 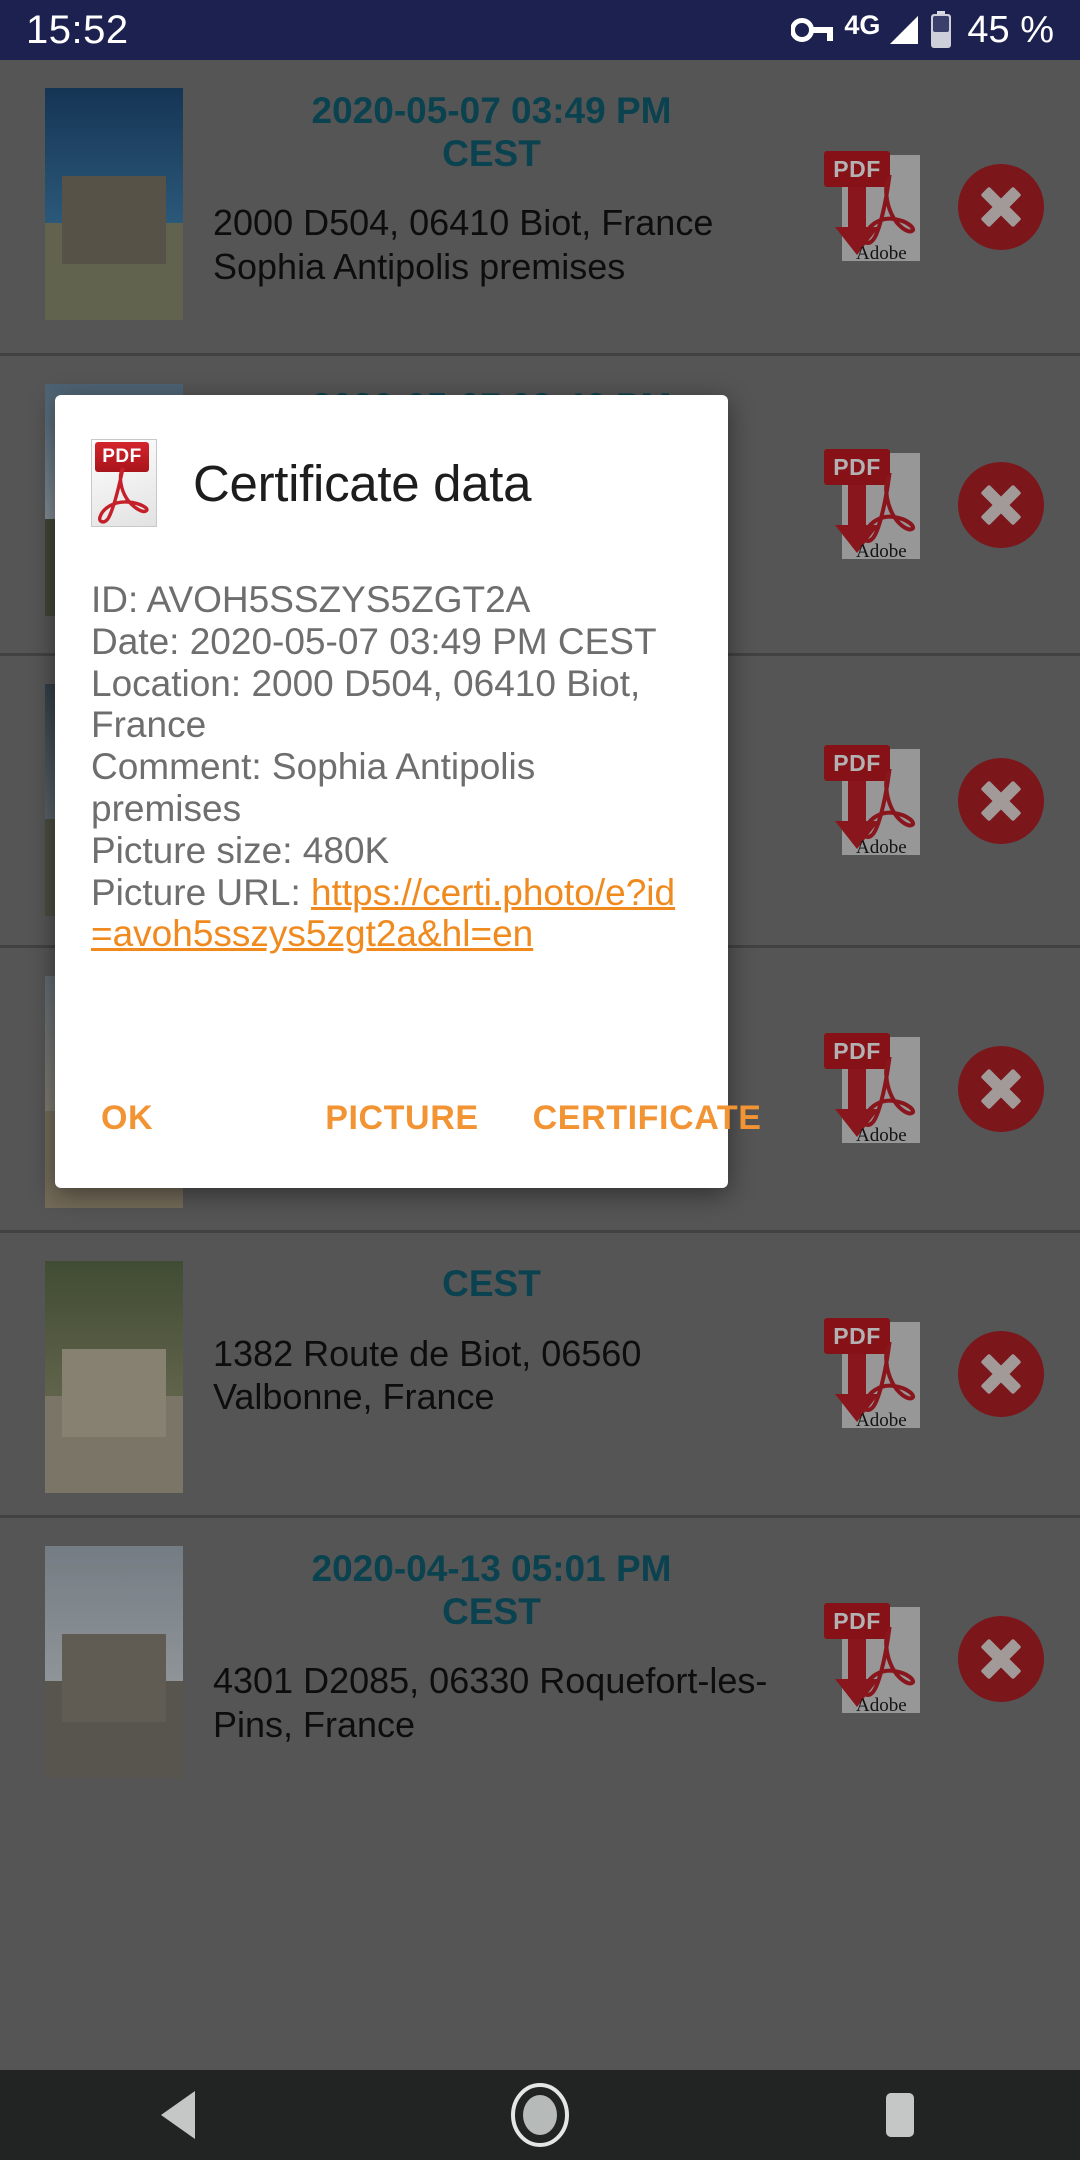 I want to click on dialog-actions: OK PICTURE CERTIFICATE, so click(x=408, y=1125).